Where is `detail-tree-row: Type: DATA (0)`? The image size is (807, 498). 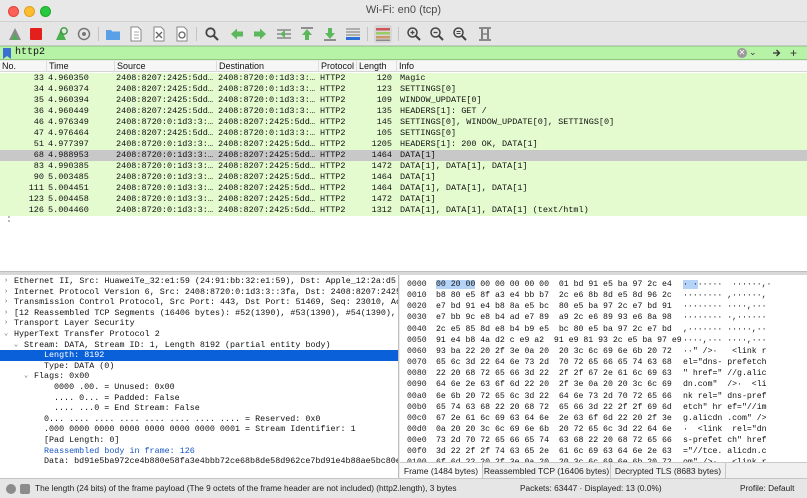
detail-tree-row: Type: DATA (0) is located at coordinates (199, 366).